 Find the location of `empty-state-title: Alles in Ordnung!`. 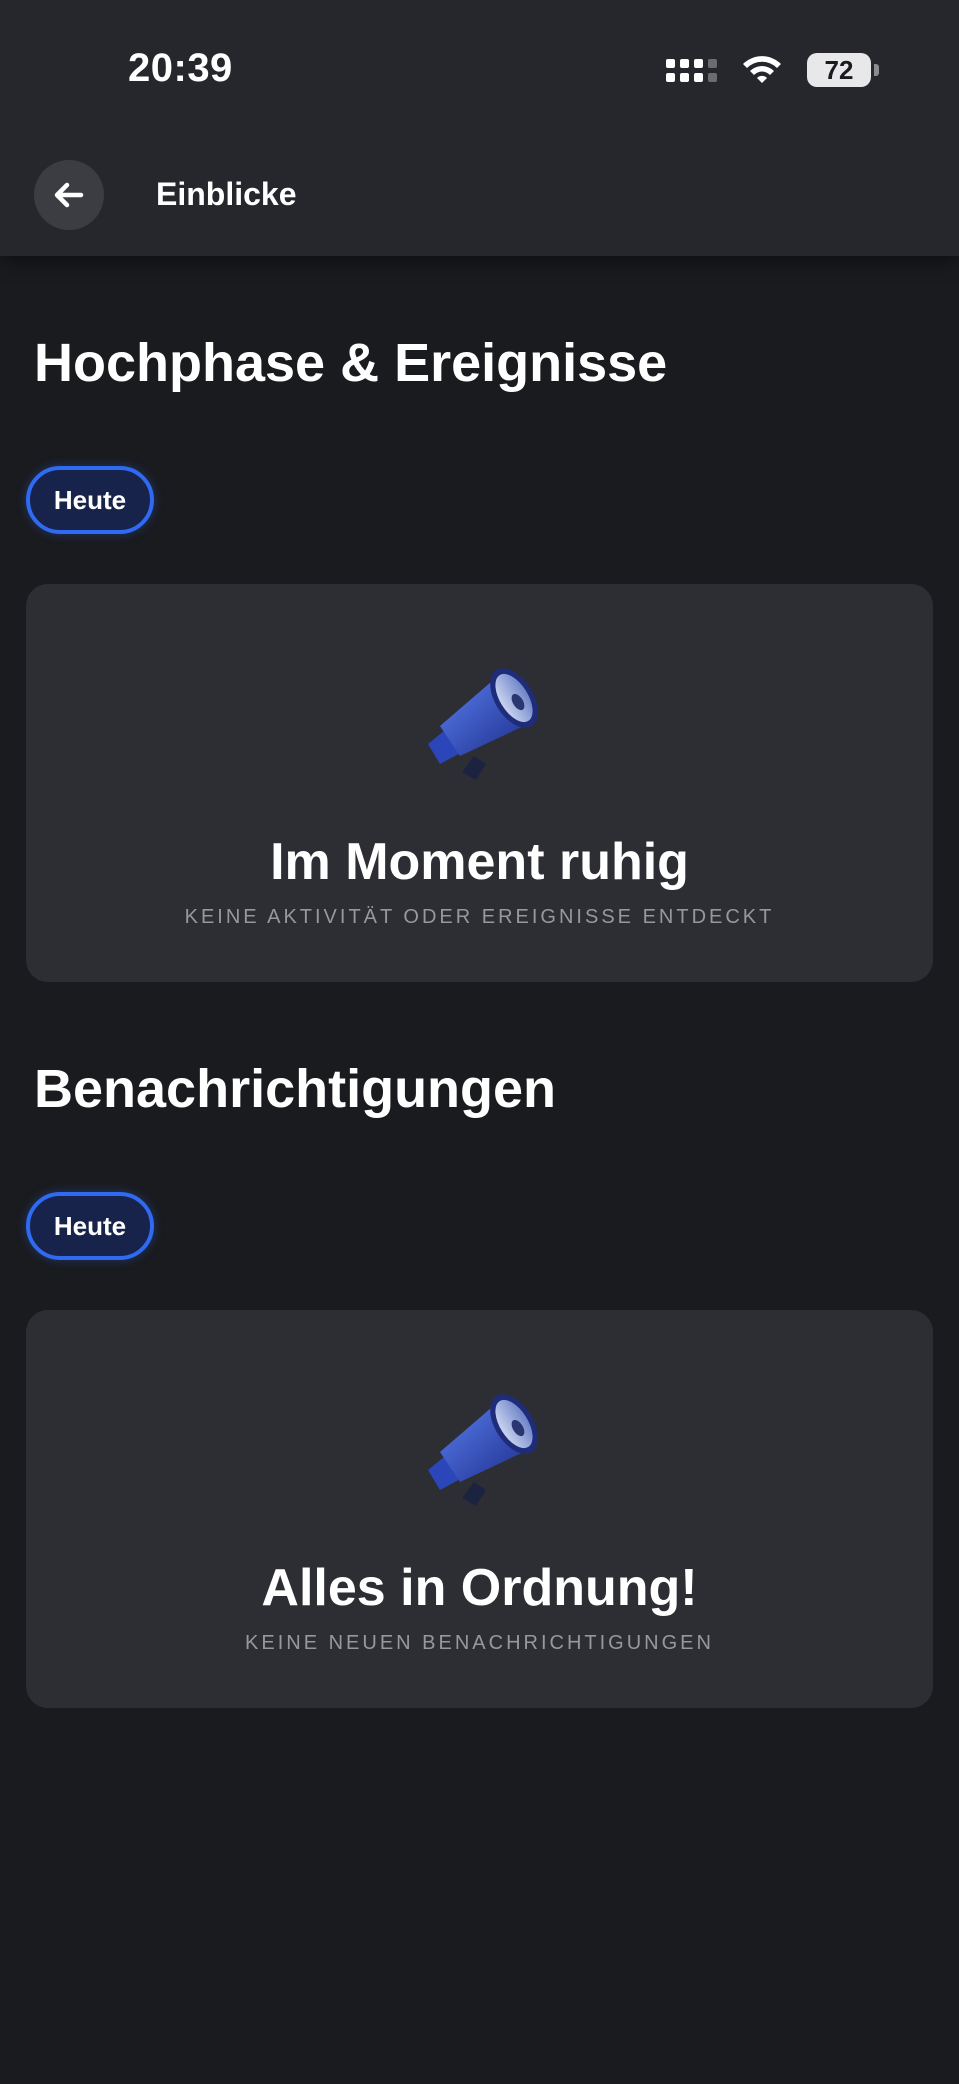

empty-state-title: Alles in Ordnung! is located at coordinates (479, 1588).